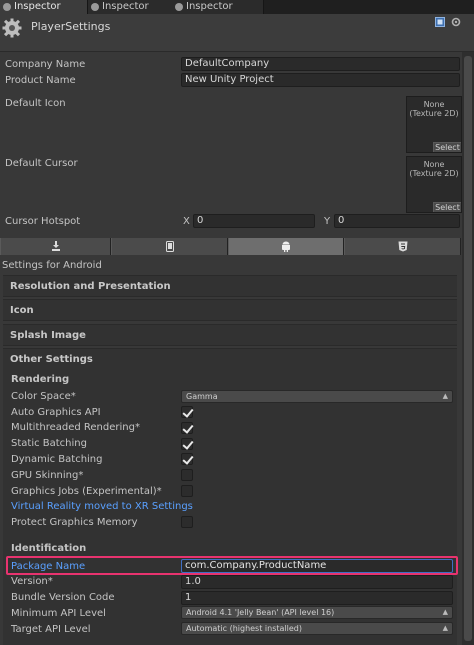 This screenshot has height=645, width=474. Describe the element at coordinates (187, 522) in the screenshot. I see `protect-graphics-memory-checkbox` at that location.